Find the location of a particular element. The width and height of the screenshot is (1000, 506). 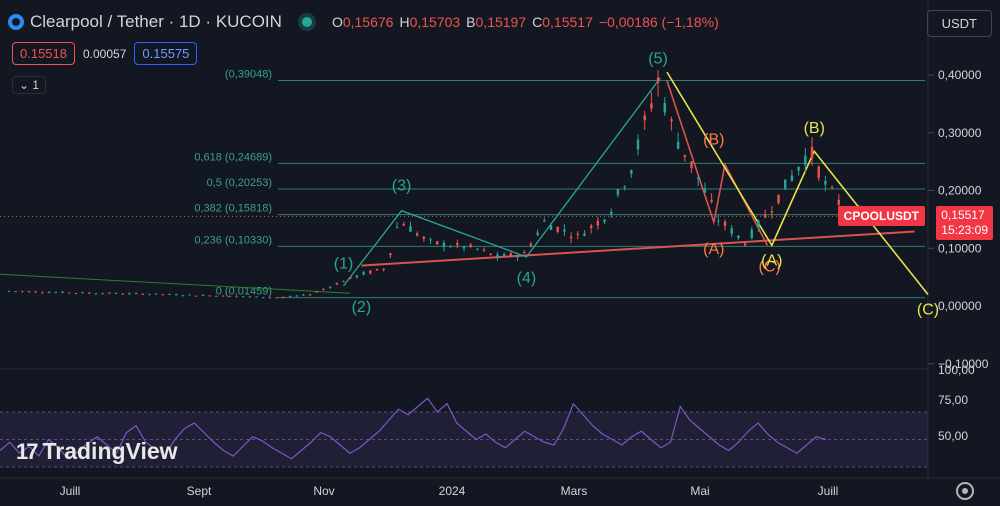

chevron-down-icon: ⌄ is located at coordinates (24, 85).